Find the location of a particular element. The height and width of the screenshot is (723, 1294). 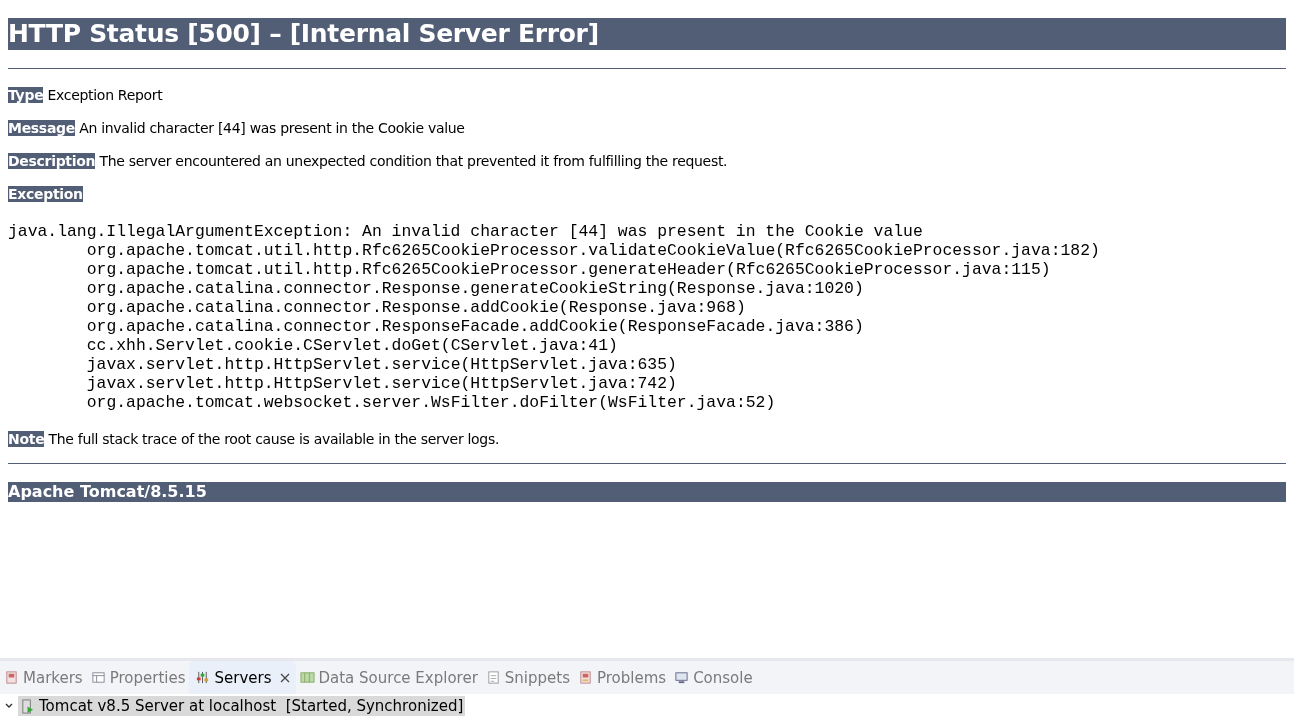

panel-tab: Data Source Explorer is located at coordinates (388, 677).